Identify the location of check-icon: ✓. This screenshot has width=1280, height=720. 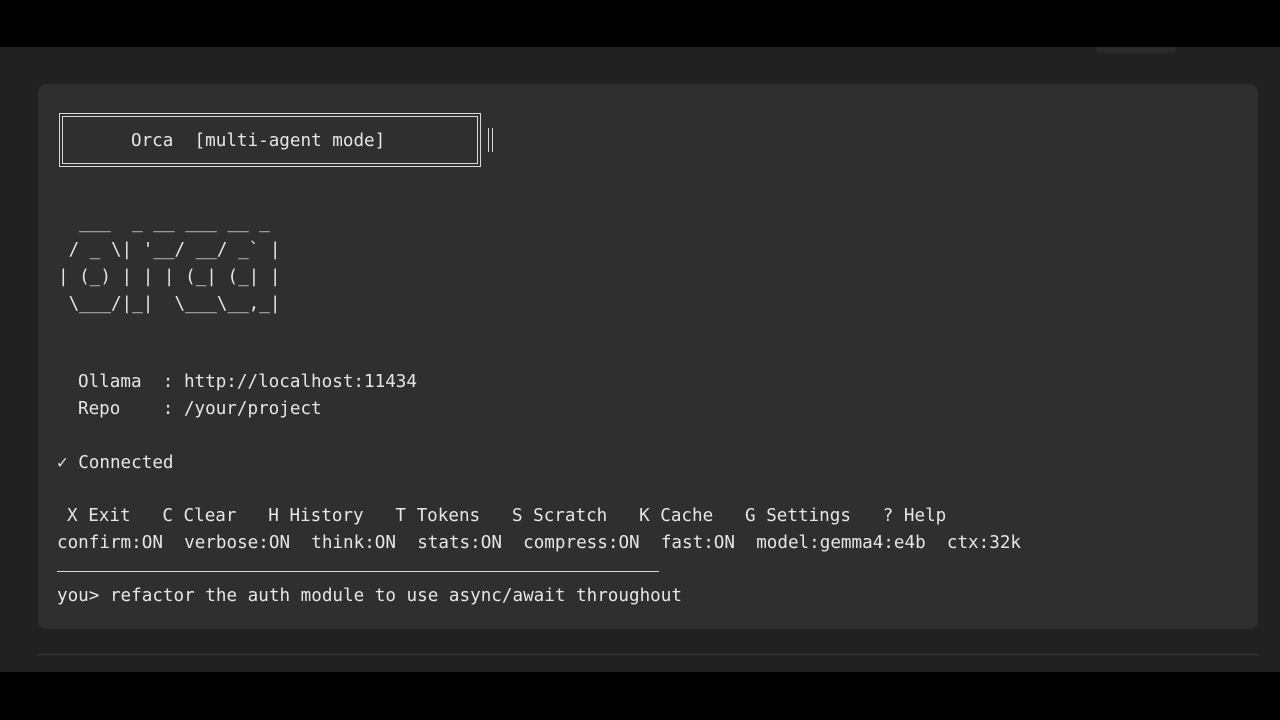
(62, 463).